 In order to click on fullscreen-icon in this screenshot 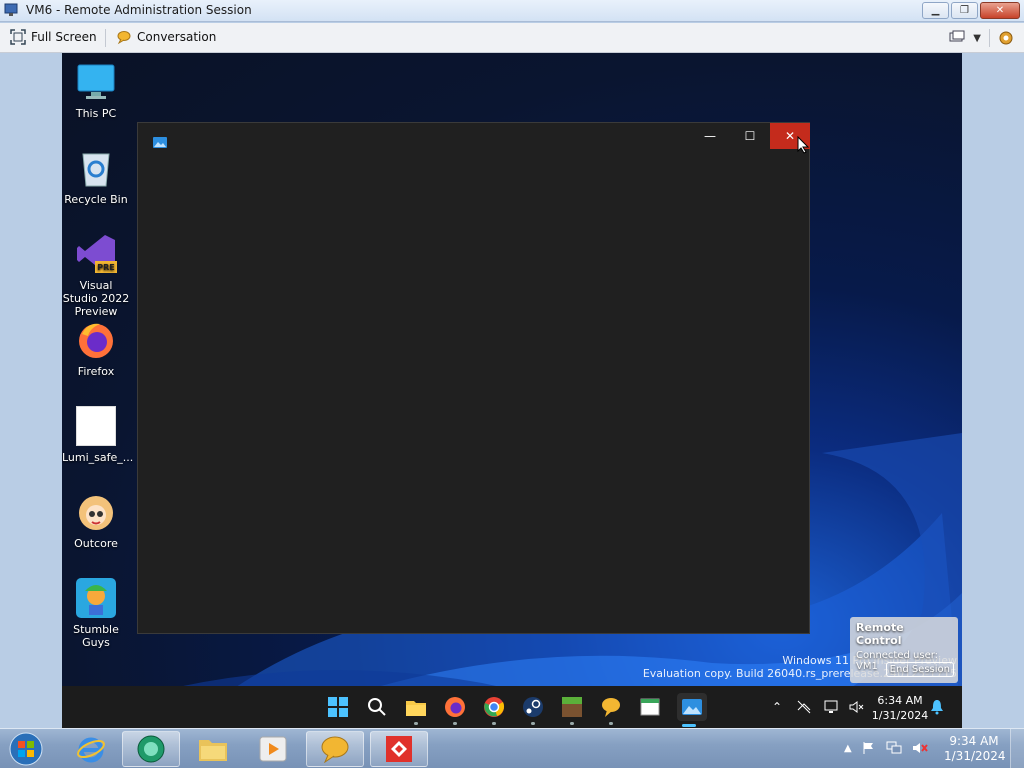, I will do `click(18, 37)`.